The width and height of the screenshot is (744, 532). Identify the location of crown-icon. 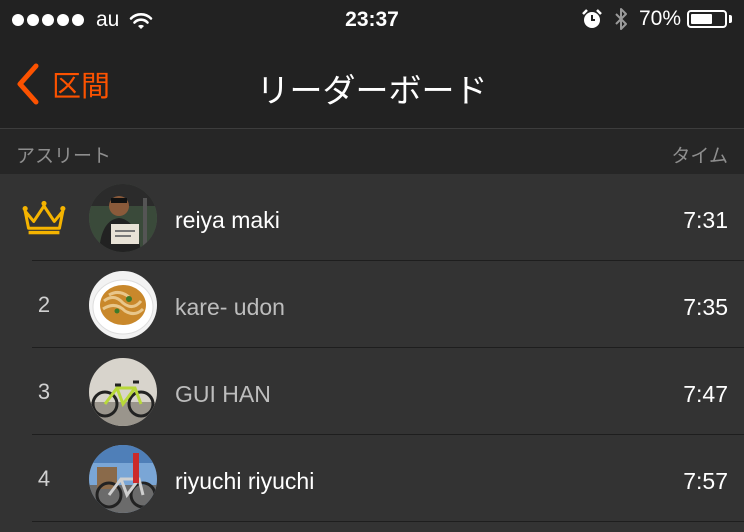
(44, 217).